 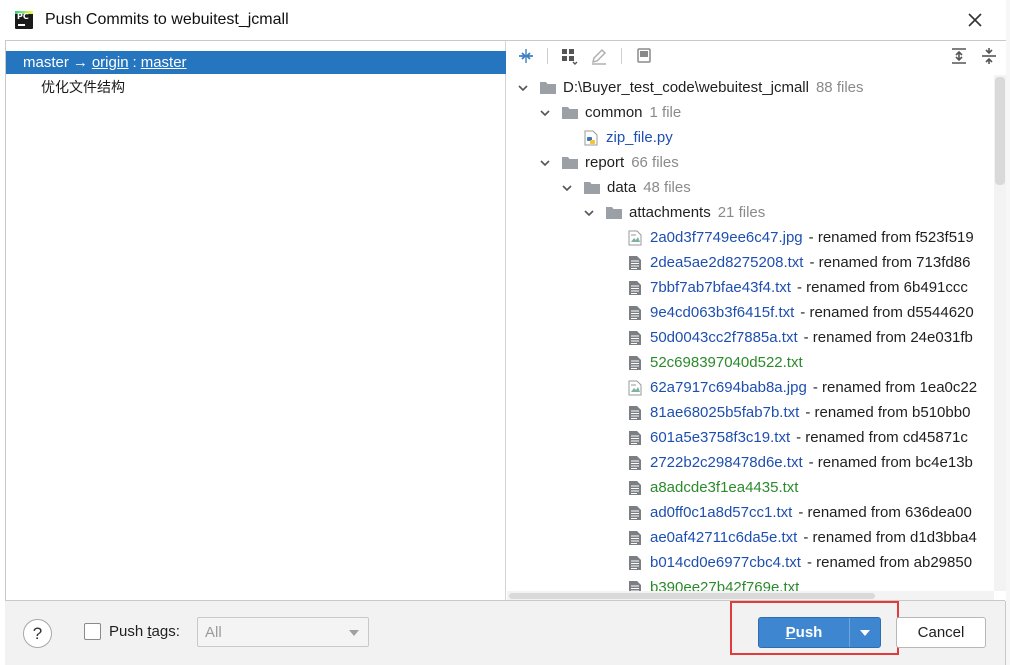 What do you see at coordinates (608, 162) in the screenshot?
I see `tree-node-report: report 66 files` at bounding box center [608, 162].